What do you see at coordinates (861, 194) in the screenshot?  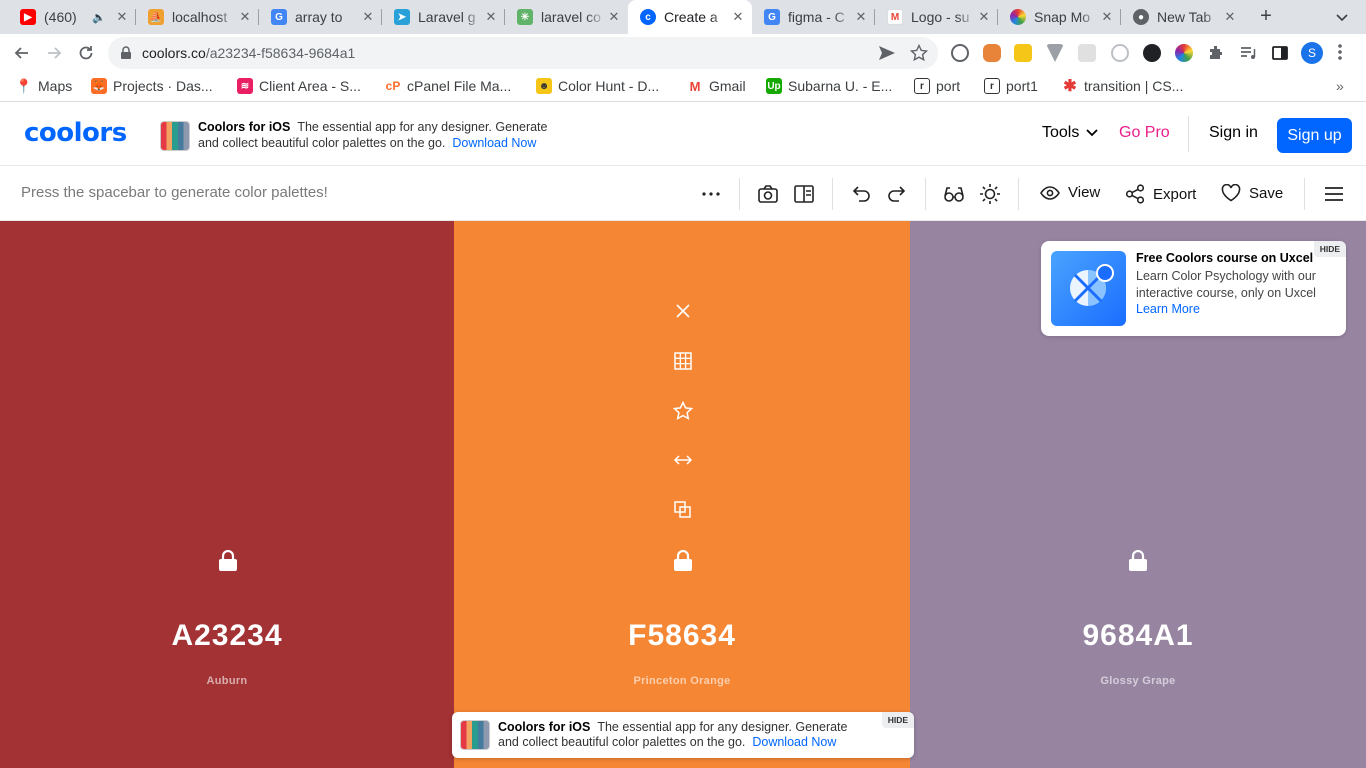 I see `undo-icon` at bounding box center [861, 194].